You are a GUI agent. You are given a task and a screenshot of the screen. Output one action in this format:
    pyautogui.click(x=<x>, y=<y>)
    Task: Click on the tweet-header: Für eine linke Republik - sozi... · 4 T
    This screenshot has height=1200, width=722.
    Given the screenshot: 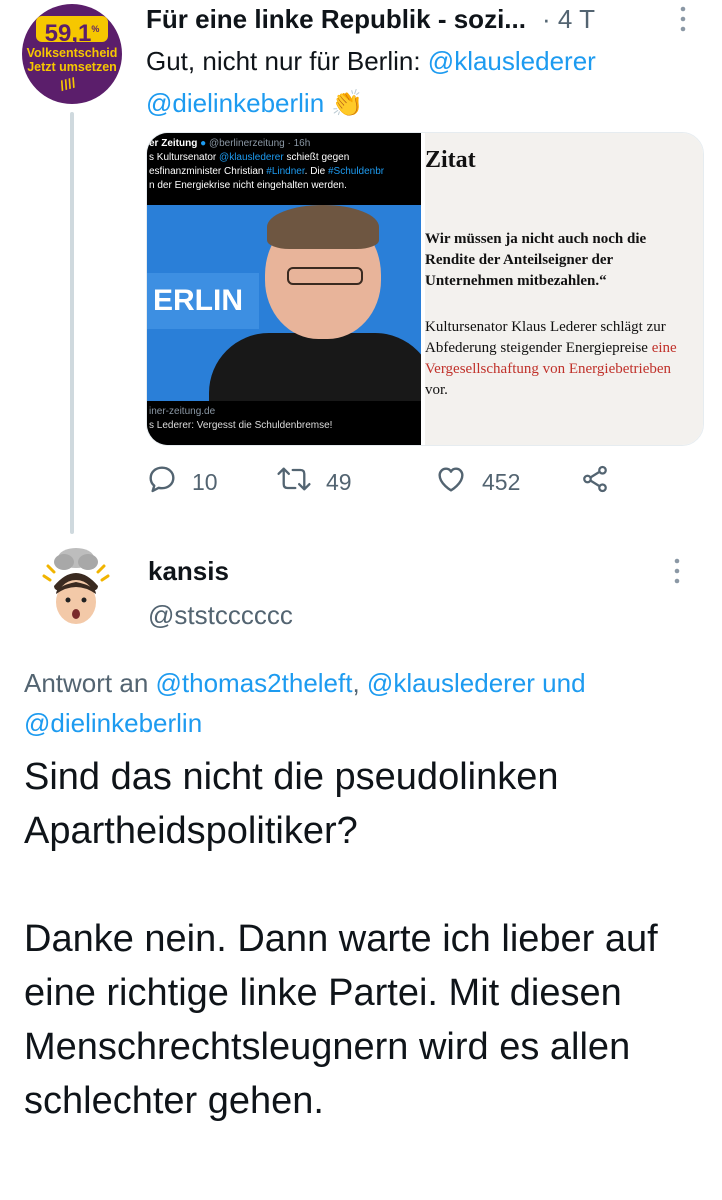 What is the action you would take?
    pyautogui.click(x=420, y=19)
    